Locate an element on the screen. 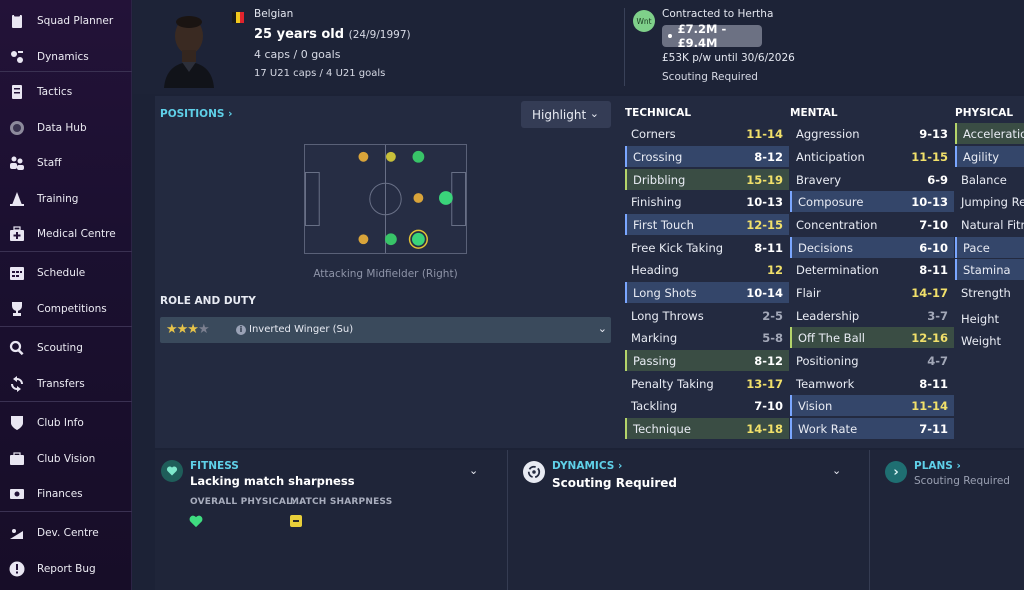 This screenshot has width=1024, height=590. sidebar-item-training: Training is located at coordinates (66, 199).